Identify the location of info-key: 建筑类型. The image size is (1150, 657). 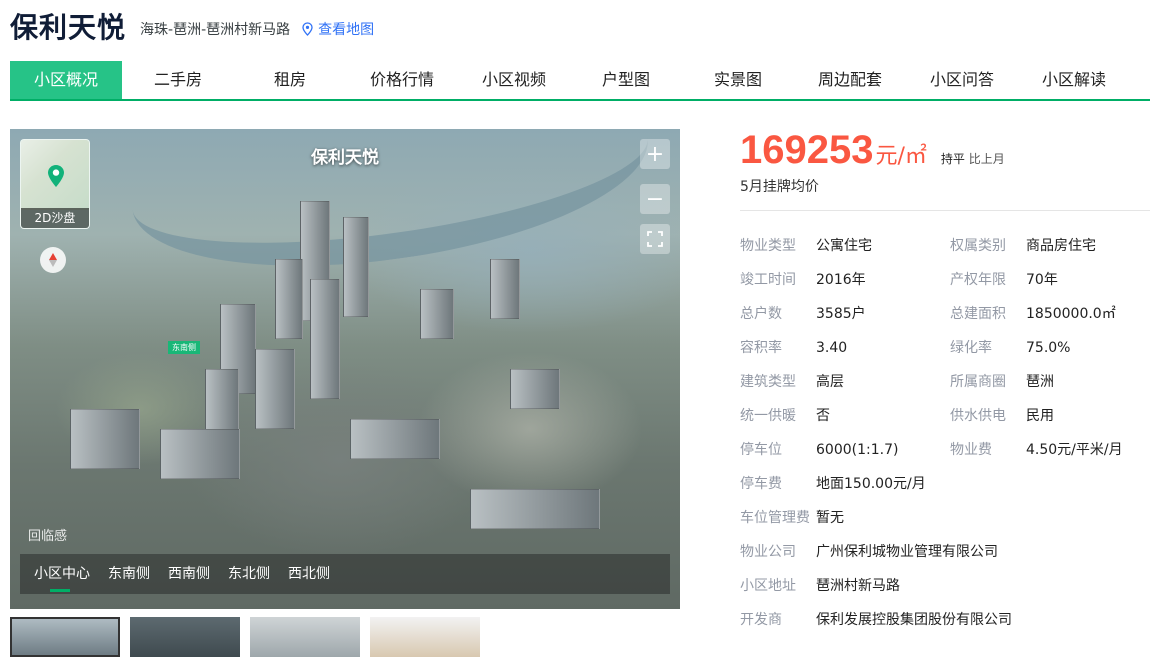
(768, 382).